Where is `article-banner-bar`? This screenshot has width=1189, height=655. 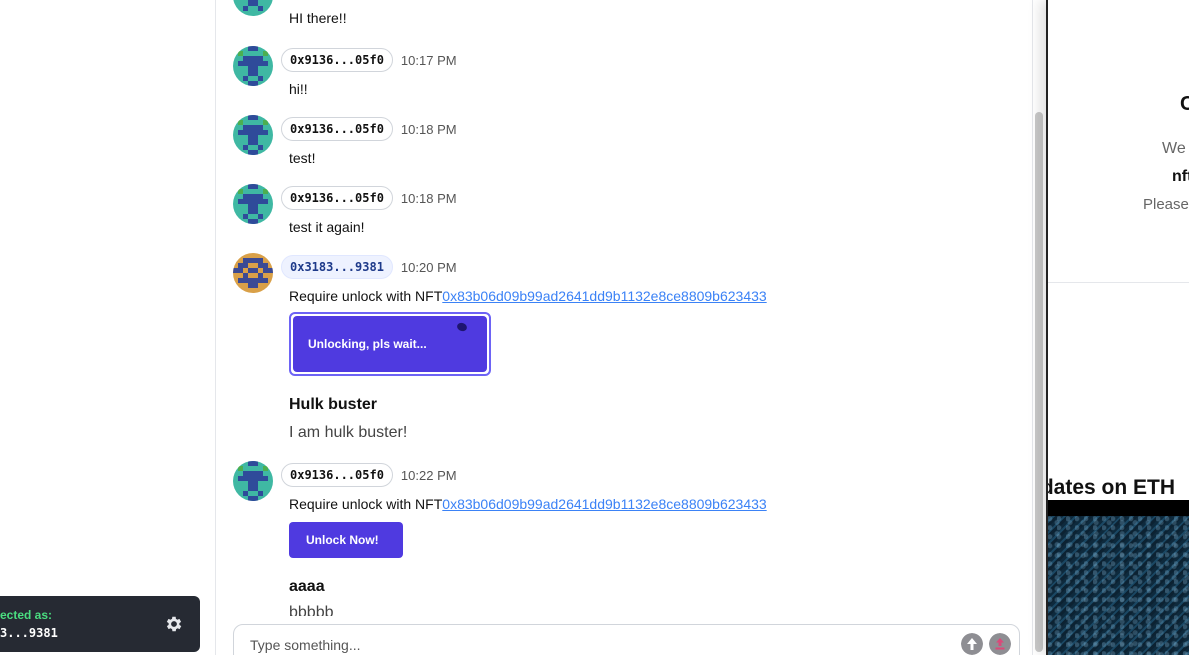
article-banner-bar is located at coordinates (1118, 508).